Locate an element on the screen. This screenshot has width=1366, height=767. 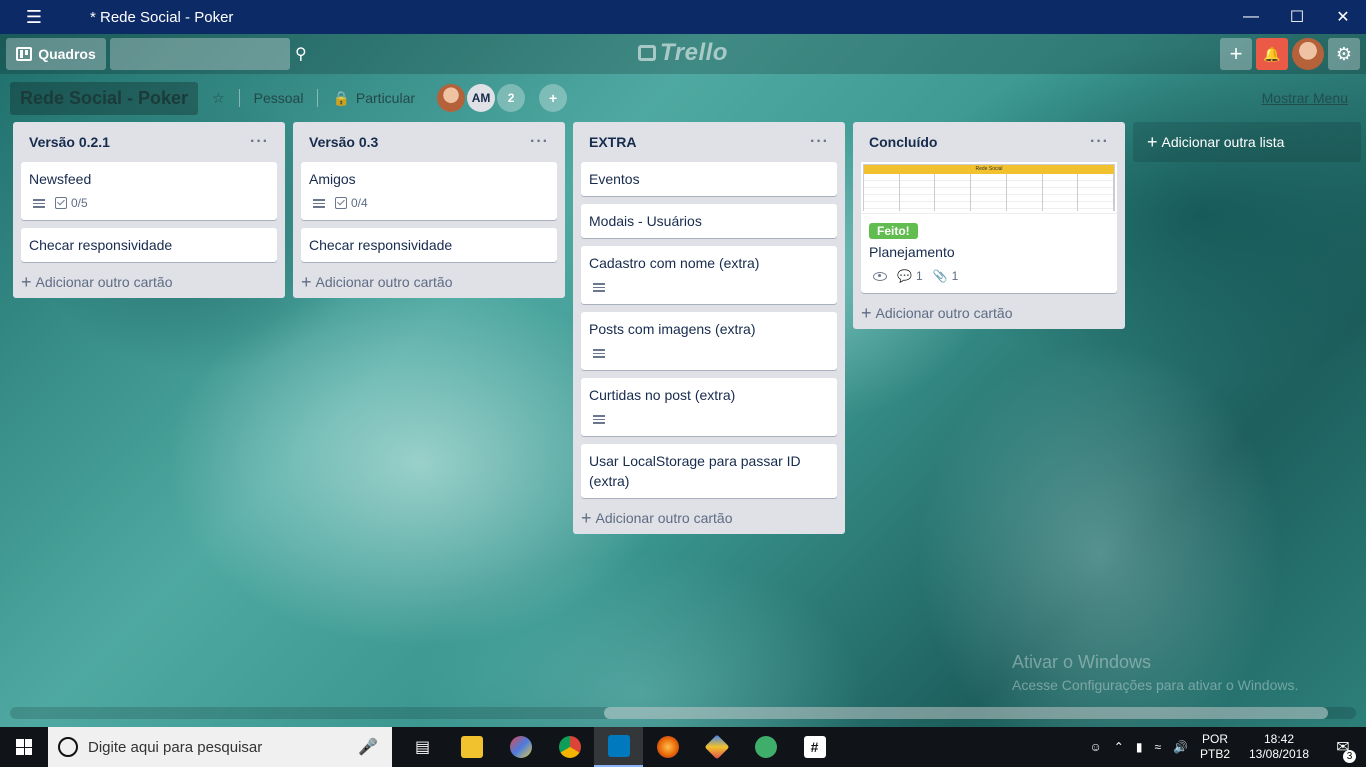
add-list-button: + Adicionar outra lista is located at coordinates (1247, 142).